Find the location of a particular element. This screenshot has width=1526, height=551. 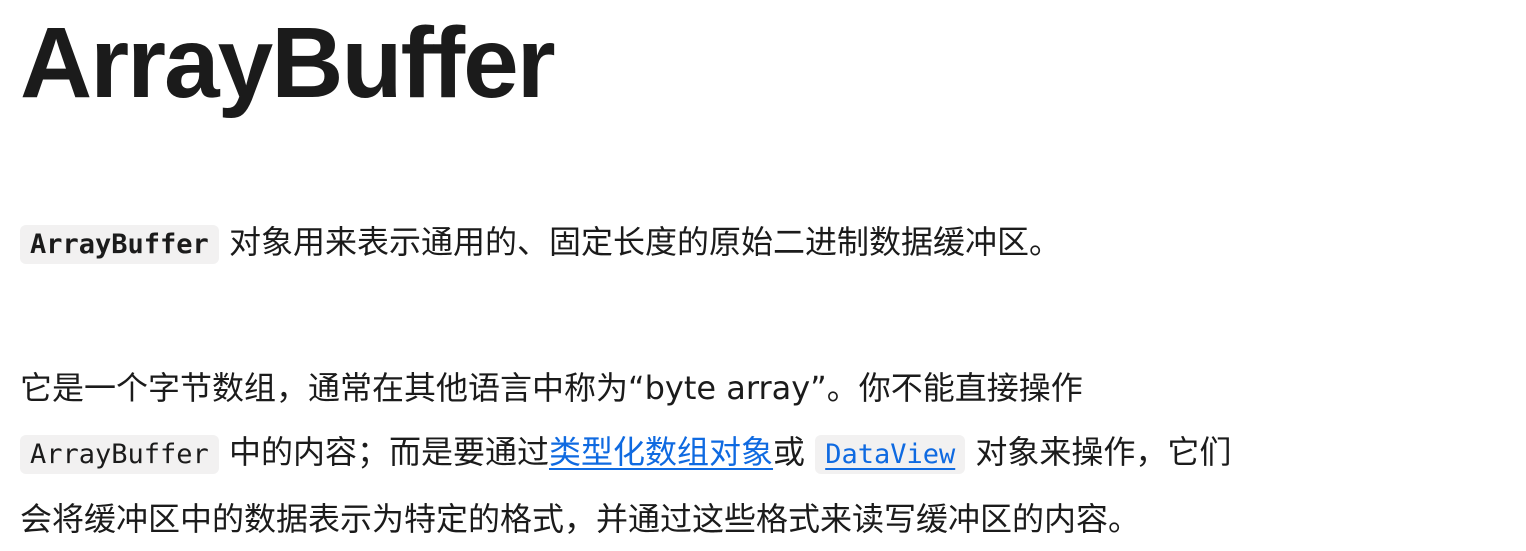

inline-code-arraybuffer: ArrayBuffer is located at coordinates (119, 244).